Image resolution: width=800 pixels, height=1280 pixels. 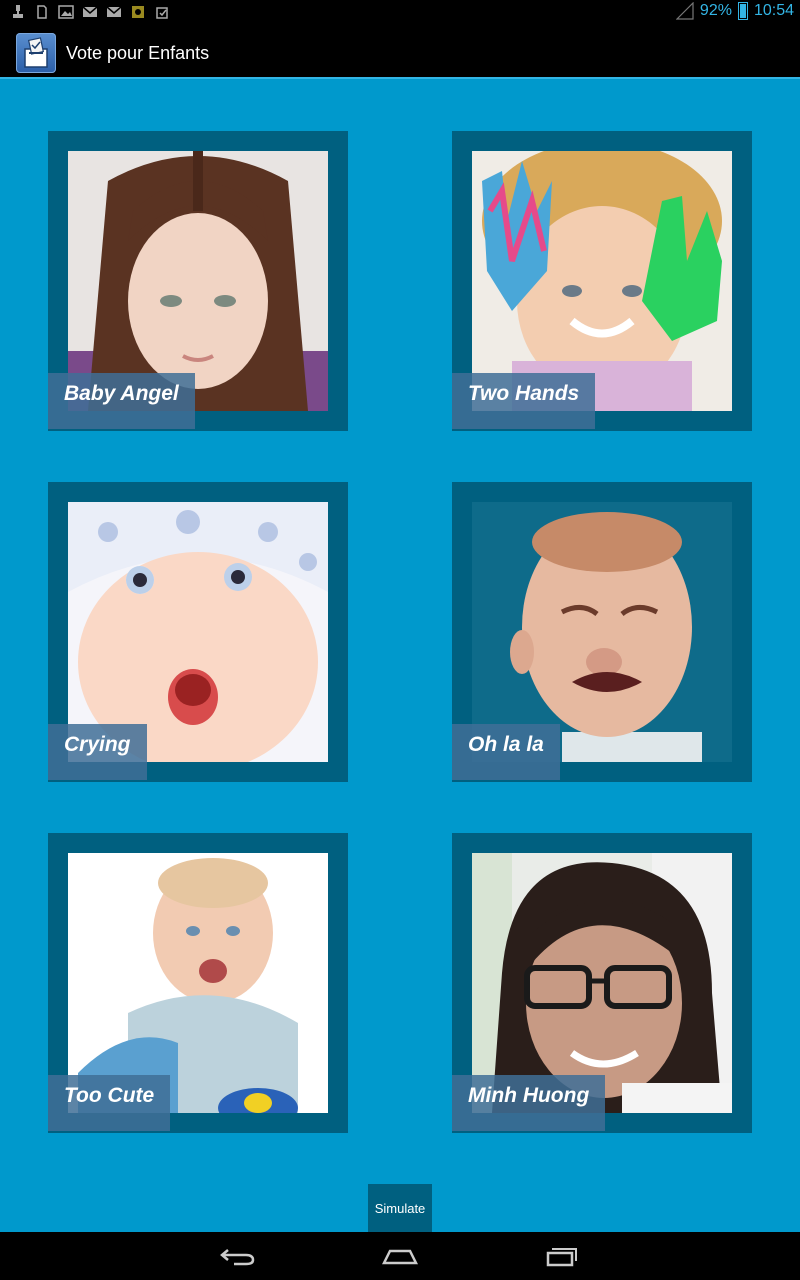 I want to click on candidate-label: Crying, so click(x=97, y=752).